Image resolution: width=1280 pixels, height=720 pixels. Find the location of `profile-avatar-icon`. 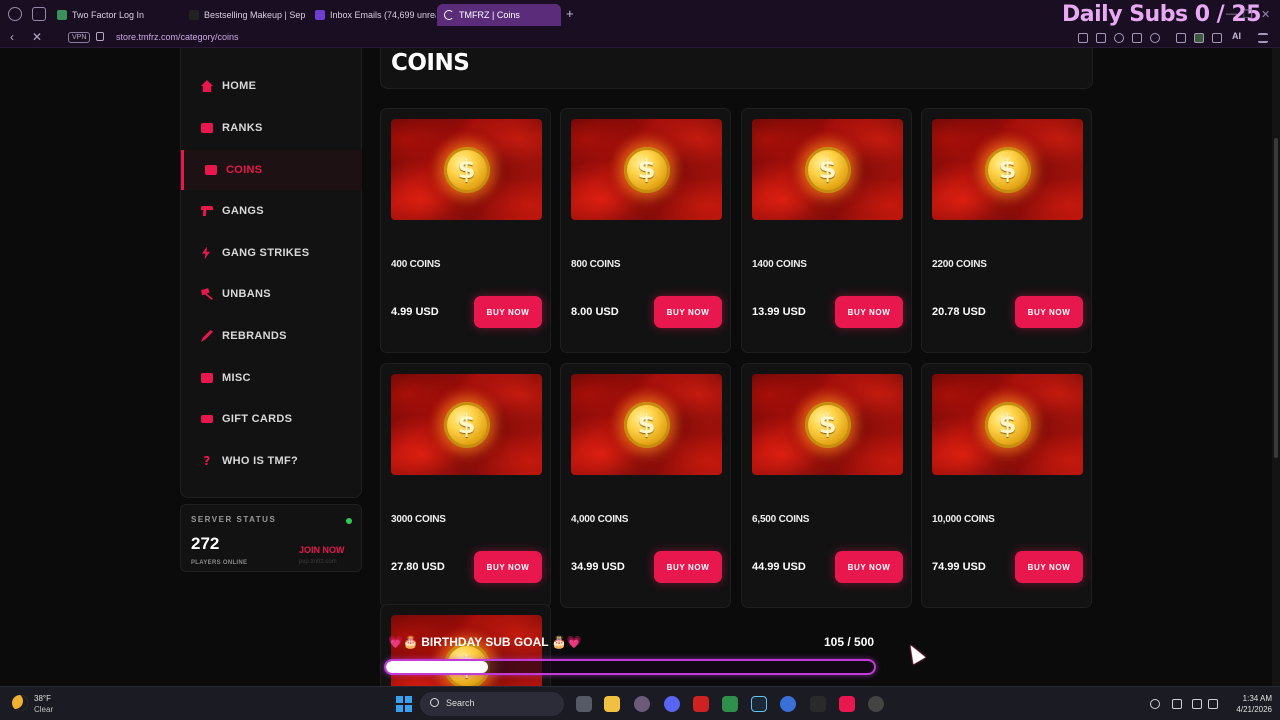

profile-avatar-icon is located at coordinates (1199, 38).